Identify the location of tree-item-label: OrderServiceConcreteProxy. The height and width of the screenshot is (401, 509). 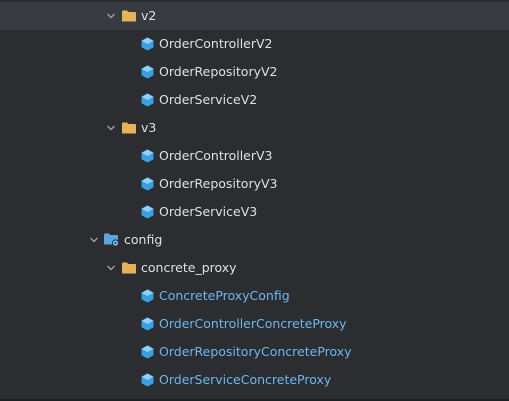
(245, 379).